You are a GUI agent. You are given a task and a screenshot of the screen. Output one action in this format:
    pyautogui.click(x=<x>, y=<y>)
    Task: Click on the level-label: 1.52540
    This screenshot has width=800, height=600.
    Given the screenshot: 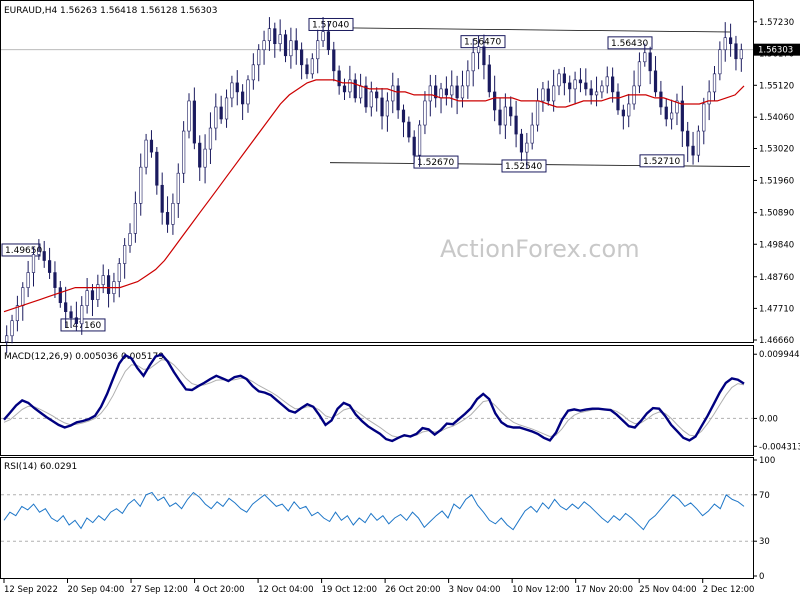 What is the action you would take?
    pyautogui.click(x=524, y=166)
    